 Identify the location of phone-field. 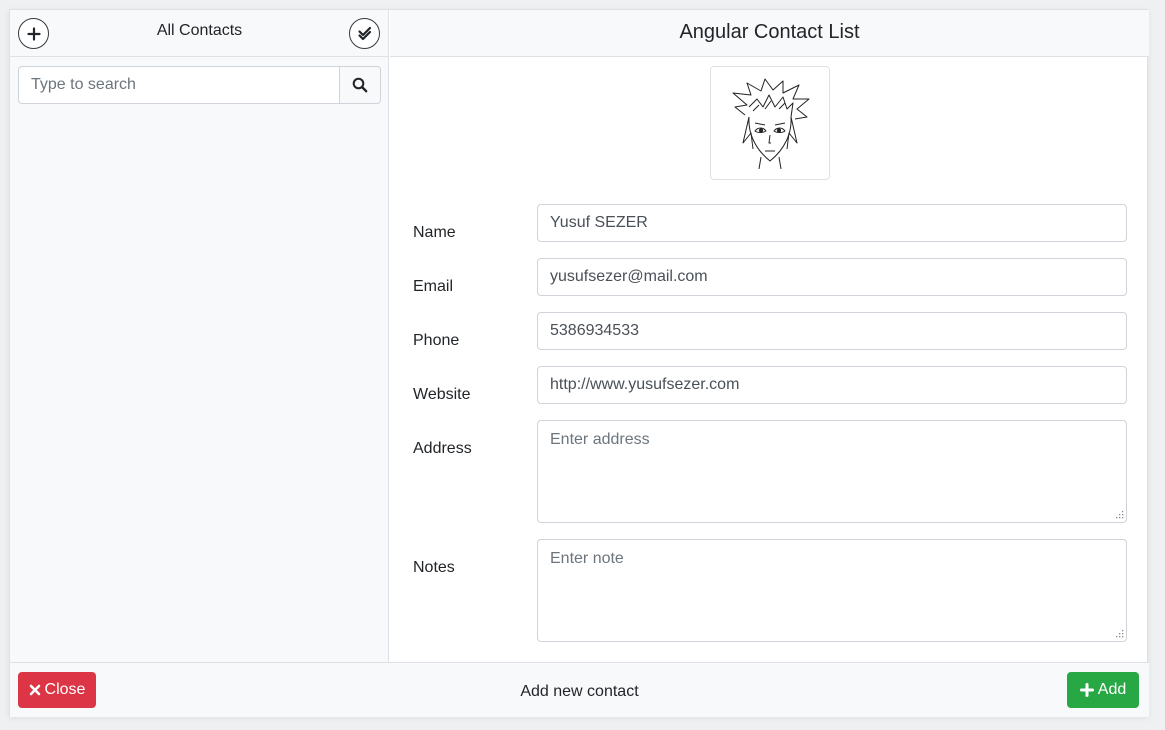
(832, 331).